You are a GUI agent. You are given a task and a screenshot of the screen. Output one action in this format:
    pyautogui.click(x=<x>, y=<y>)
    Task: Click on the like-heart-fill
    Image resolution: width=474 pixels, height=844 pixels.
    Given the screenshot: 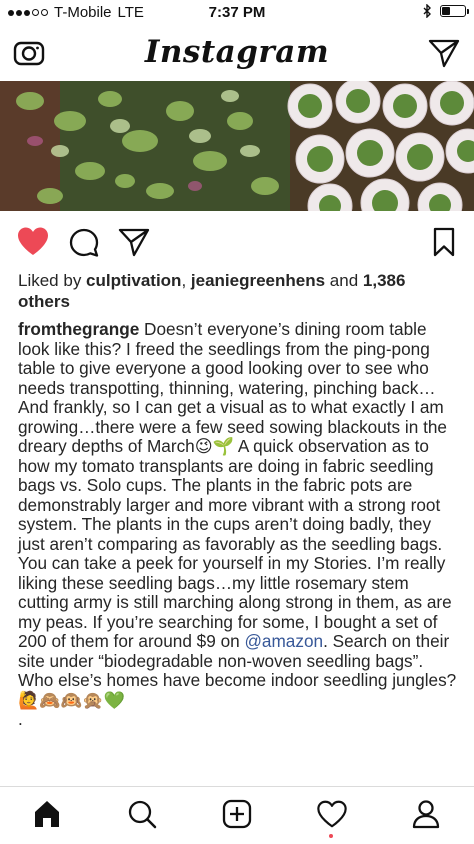 What is the action you would take?
    pyautogui.click(x=33, y=241)
    